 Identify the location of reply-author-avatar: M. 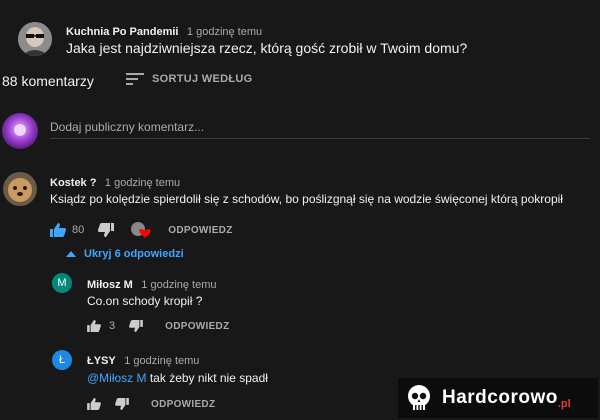
(62, 283).